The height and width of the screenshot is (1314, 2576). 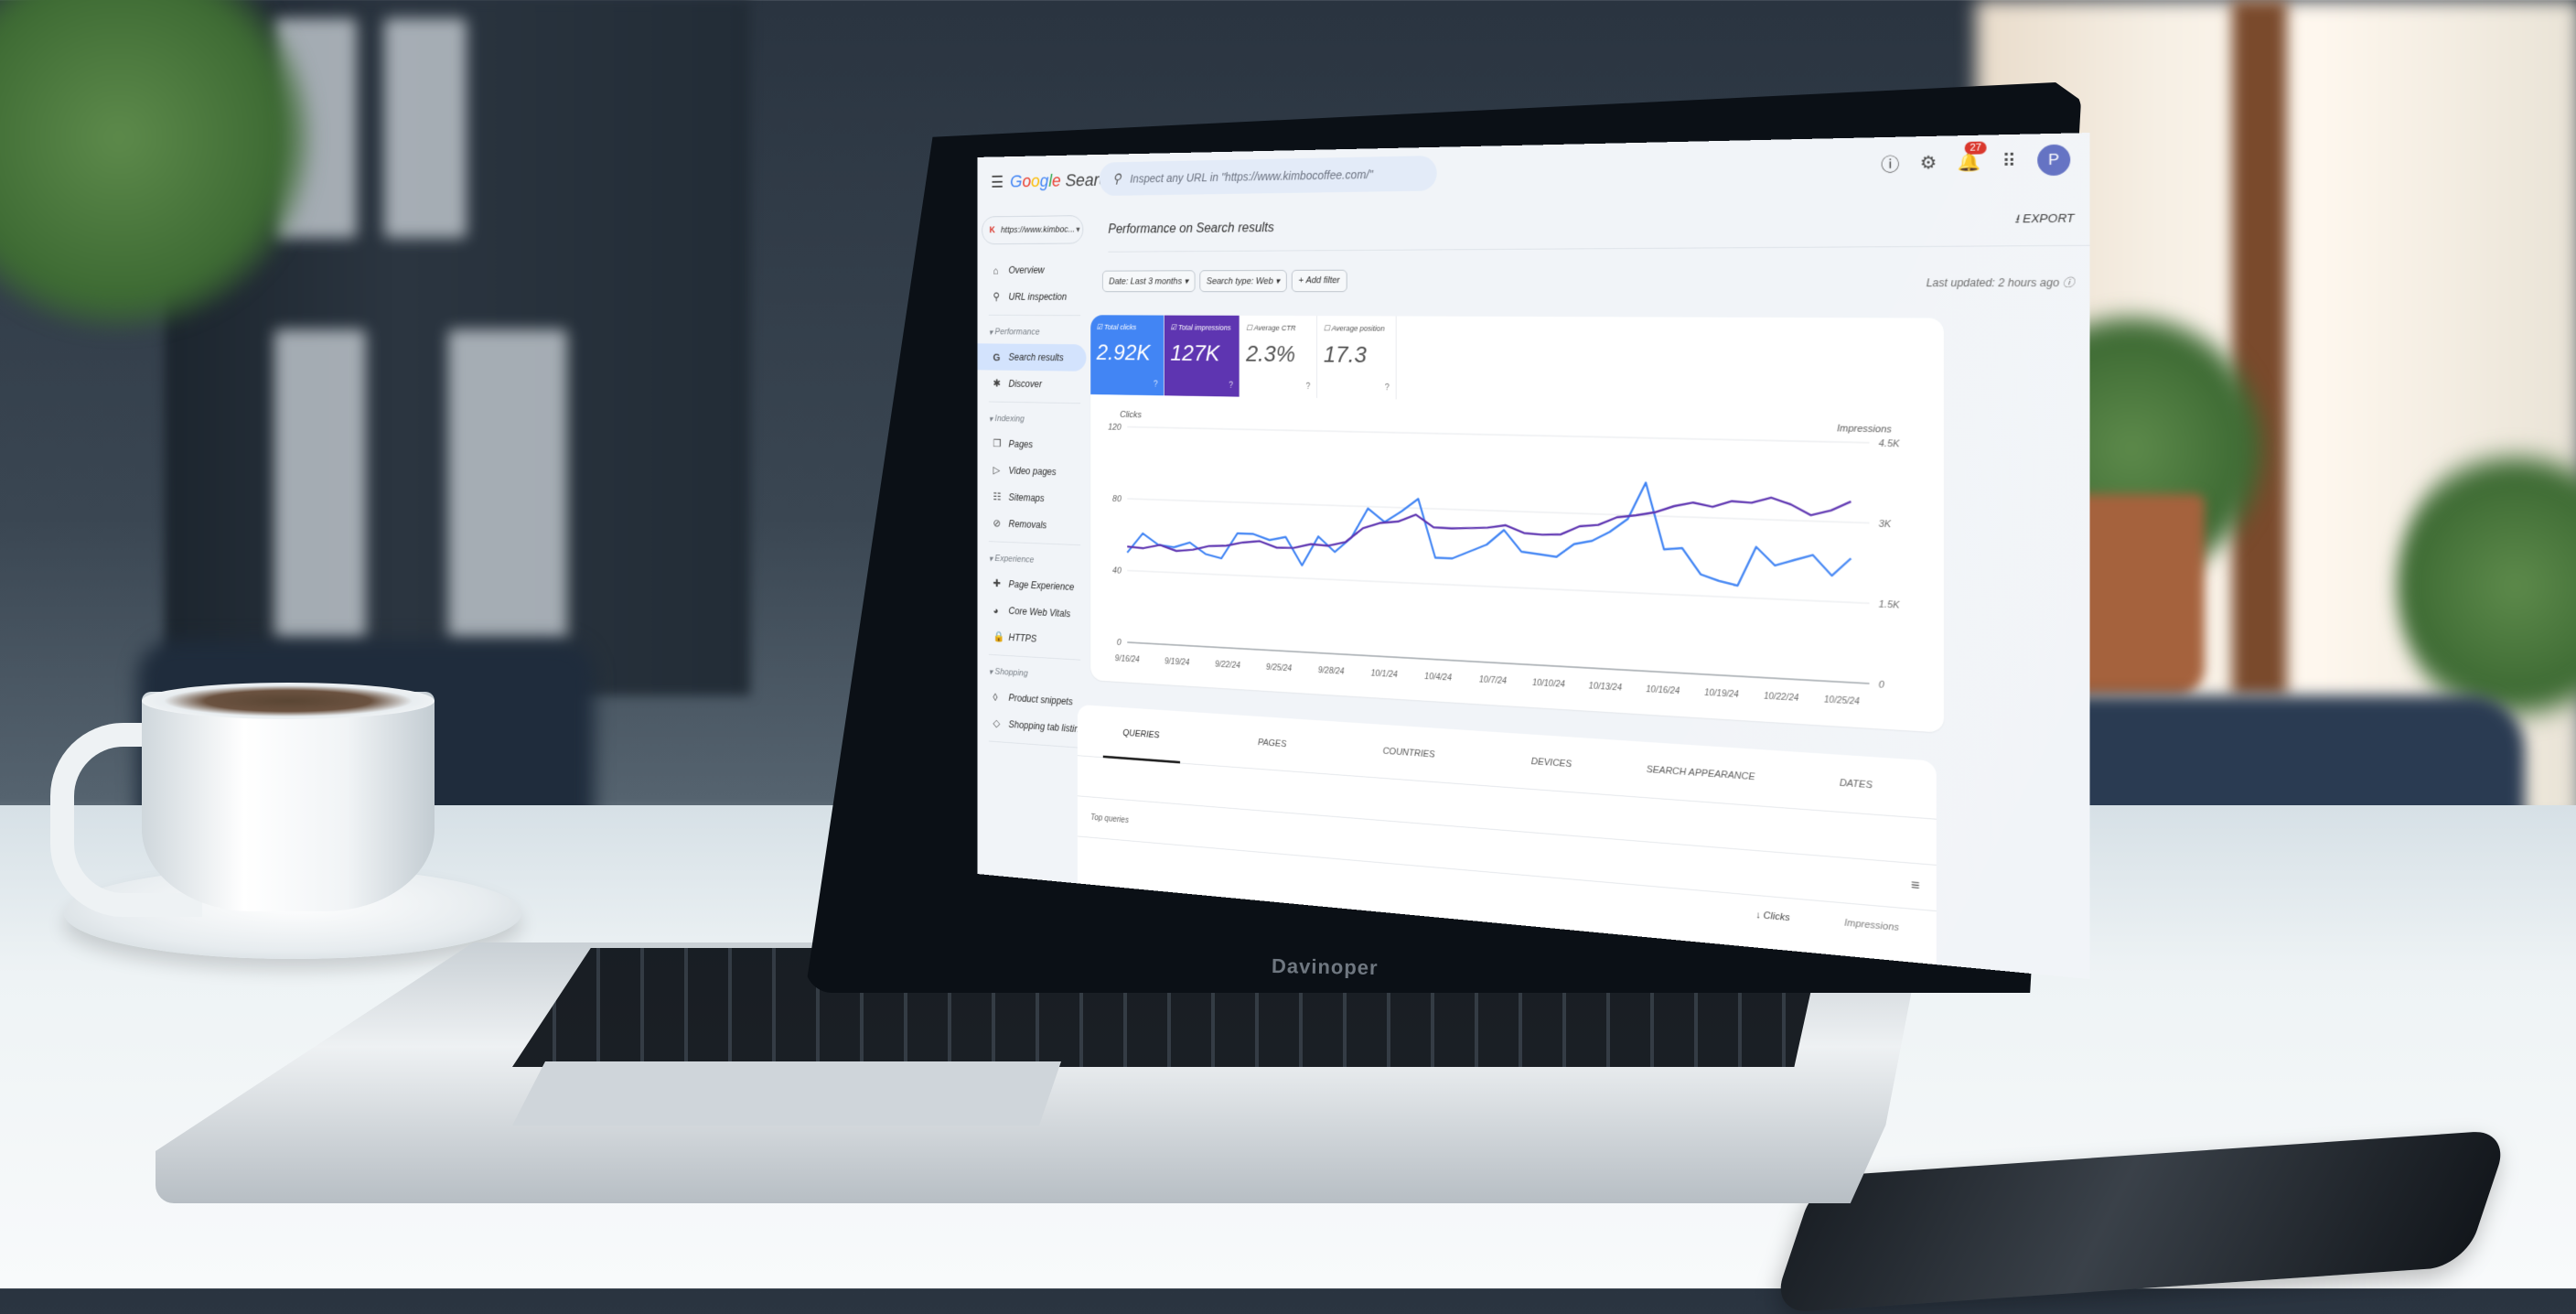 What do you see at coordinates (1032, 357) in the screenshot?
I see `sidebar-item-search-results: G Search results` at bounding box center [1032, 357].